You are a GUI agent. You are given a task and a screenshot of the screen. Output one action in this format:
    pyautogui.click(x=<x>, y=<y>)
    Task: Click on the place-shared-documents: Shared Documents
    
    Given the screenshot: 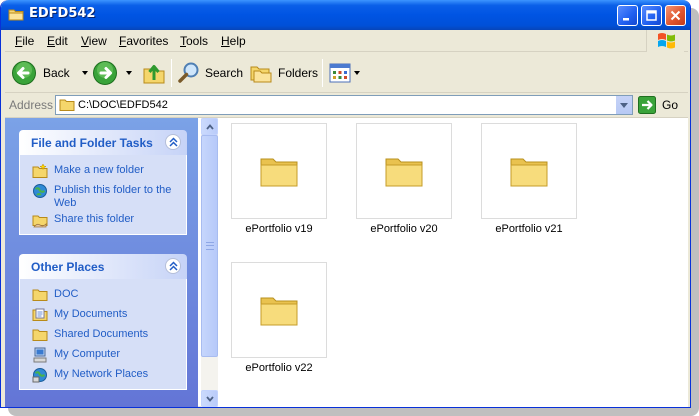 What is the action you would take?
    pyautogui.click(x=103, y=335)
    